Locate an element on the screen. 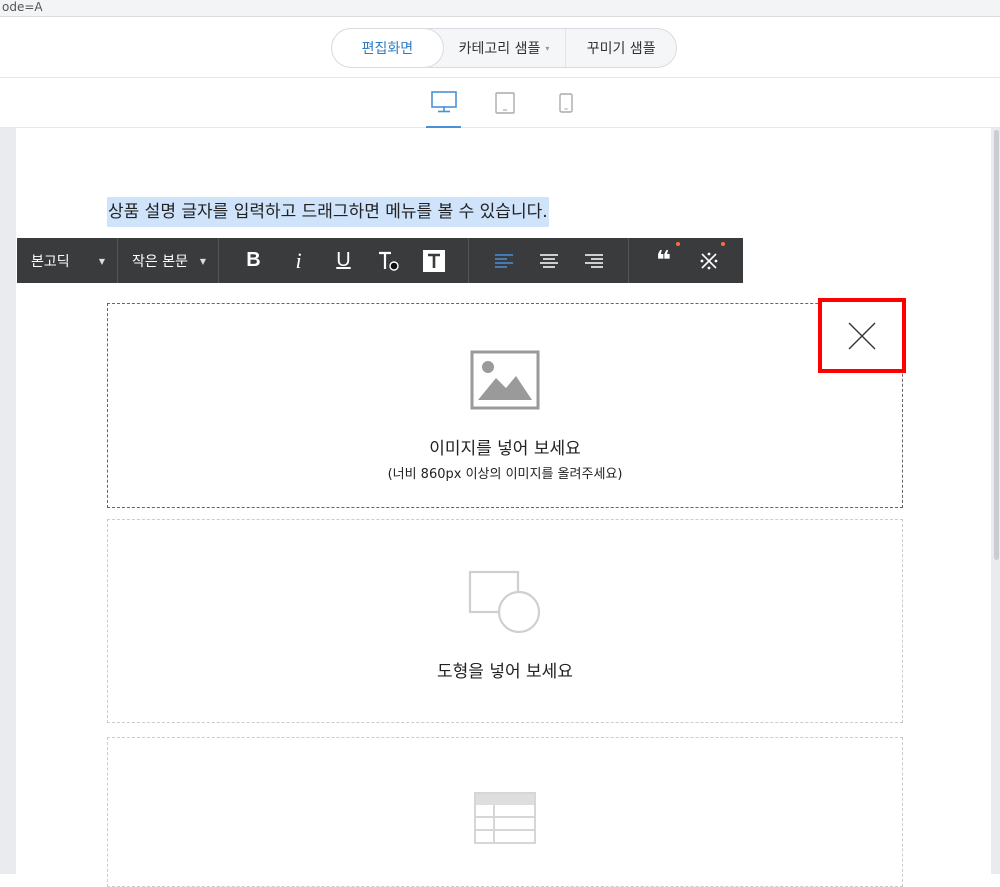 This screenshot has width=1000, height=887. editor-left-gutter is located at coordinates (8, 501).